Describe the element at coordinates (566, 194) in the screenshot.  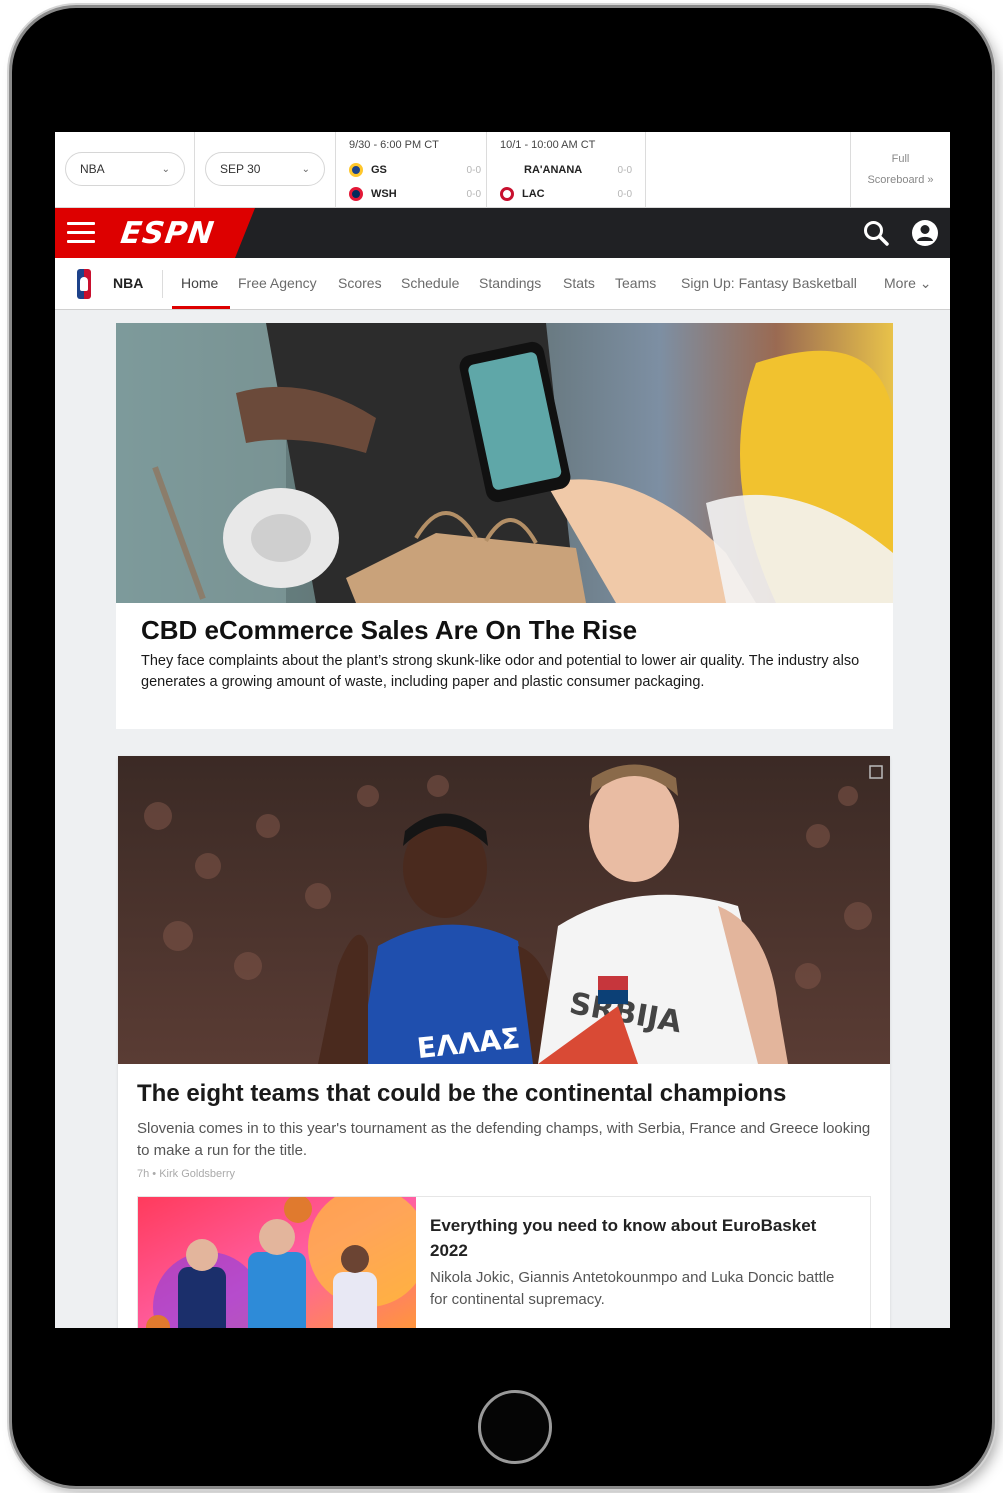
I see `team-row: LAC 0-0` at that location.